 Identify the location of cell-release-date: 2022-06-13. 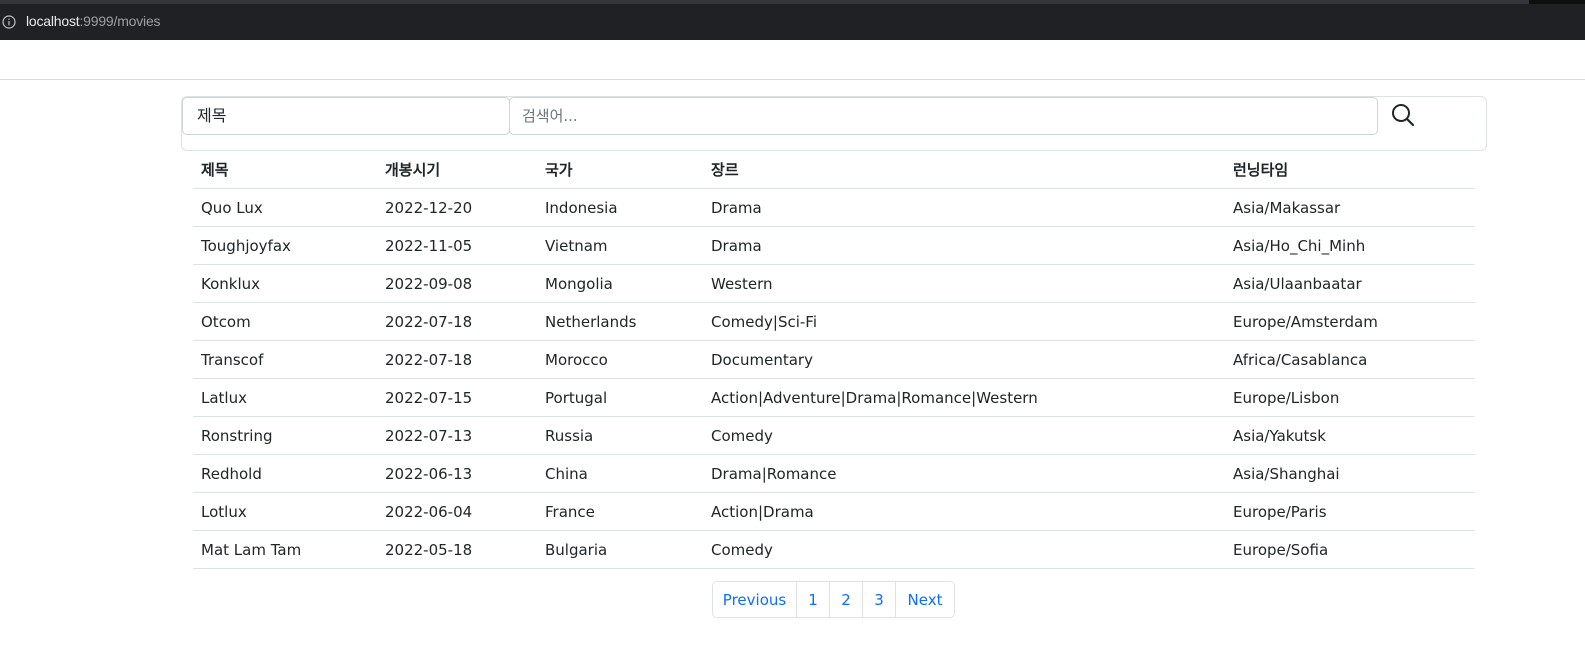
(457, 473).